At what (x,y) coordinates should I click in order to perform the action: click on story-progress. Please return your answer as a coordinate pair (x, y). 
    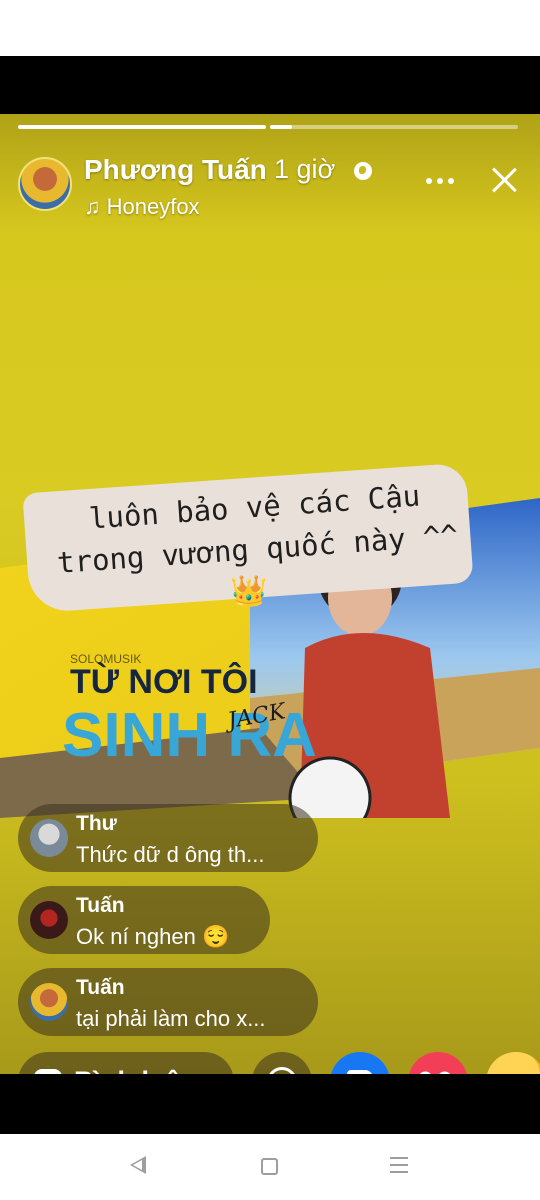
    Looking at the image, I should click on (268, 127).